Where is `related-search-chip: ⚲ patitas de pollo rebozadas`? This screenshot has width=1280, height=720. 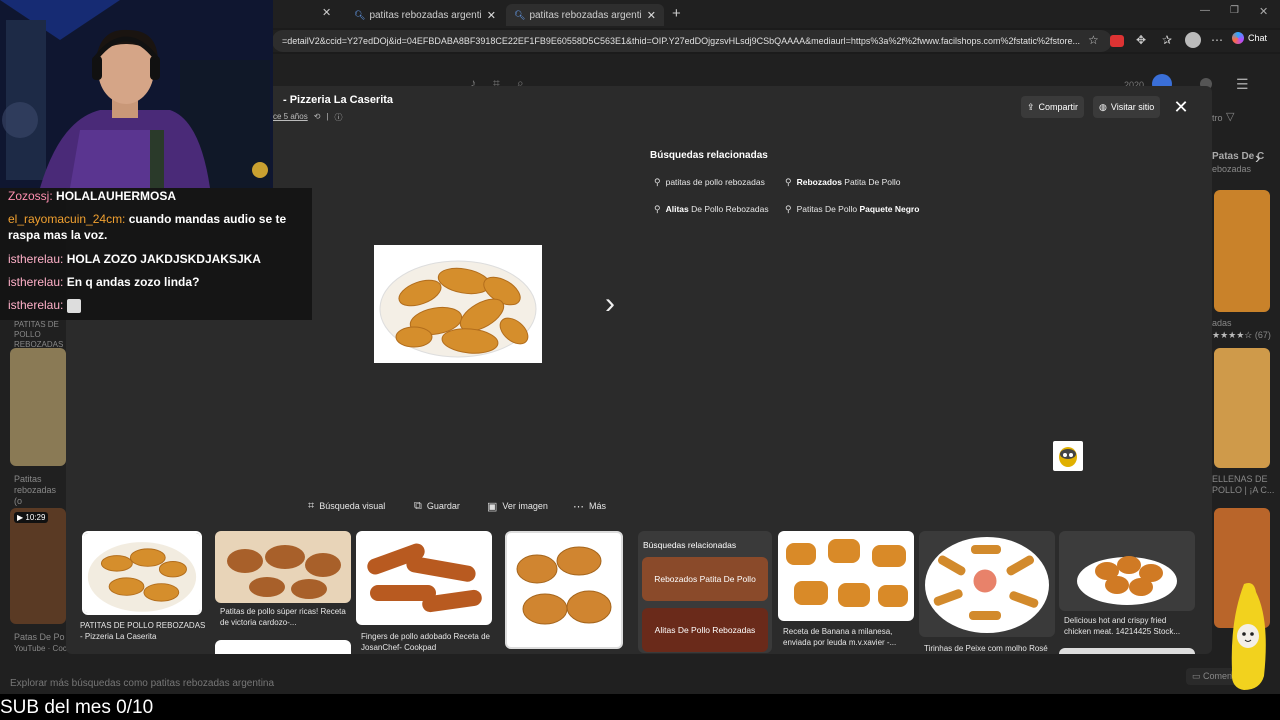 related-search-chip: ⚲ patitas de pollo rebozadas is located at coordinates (709, 182).